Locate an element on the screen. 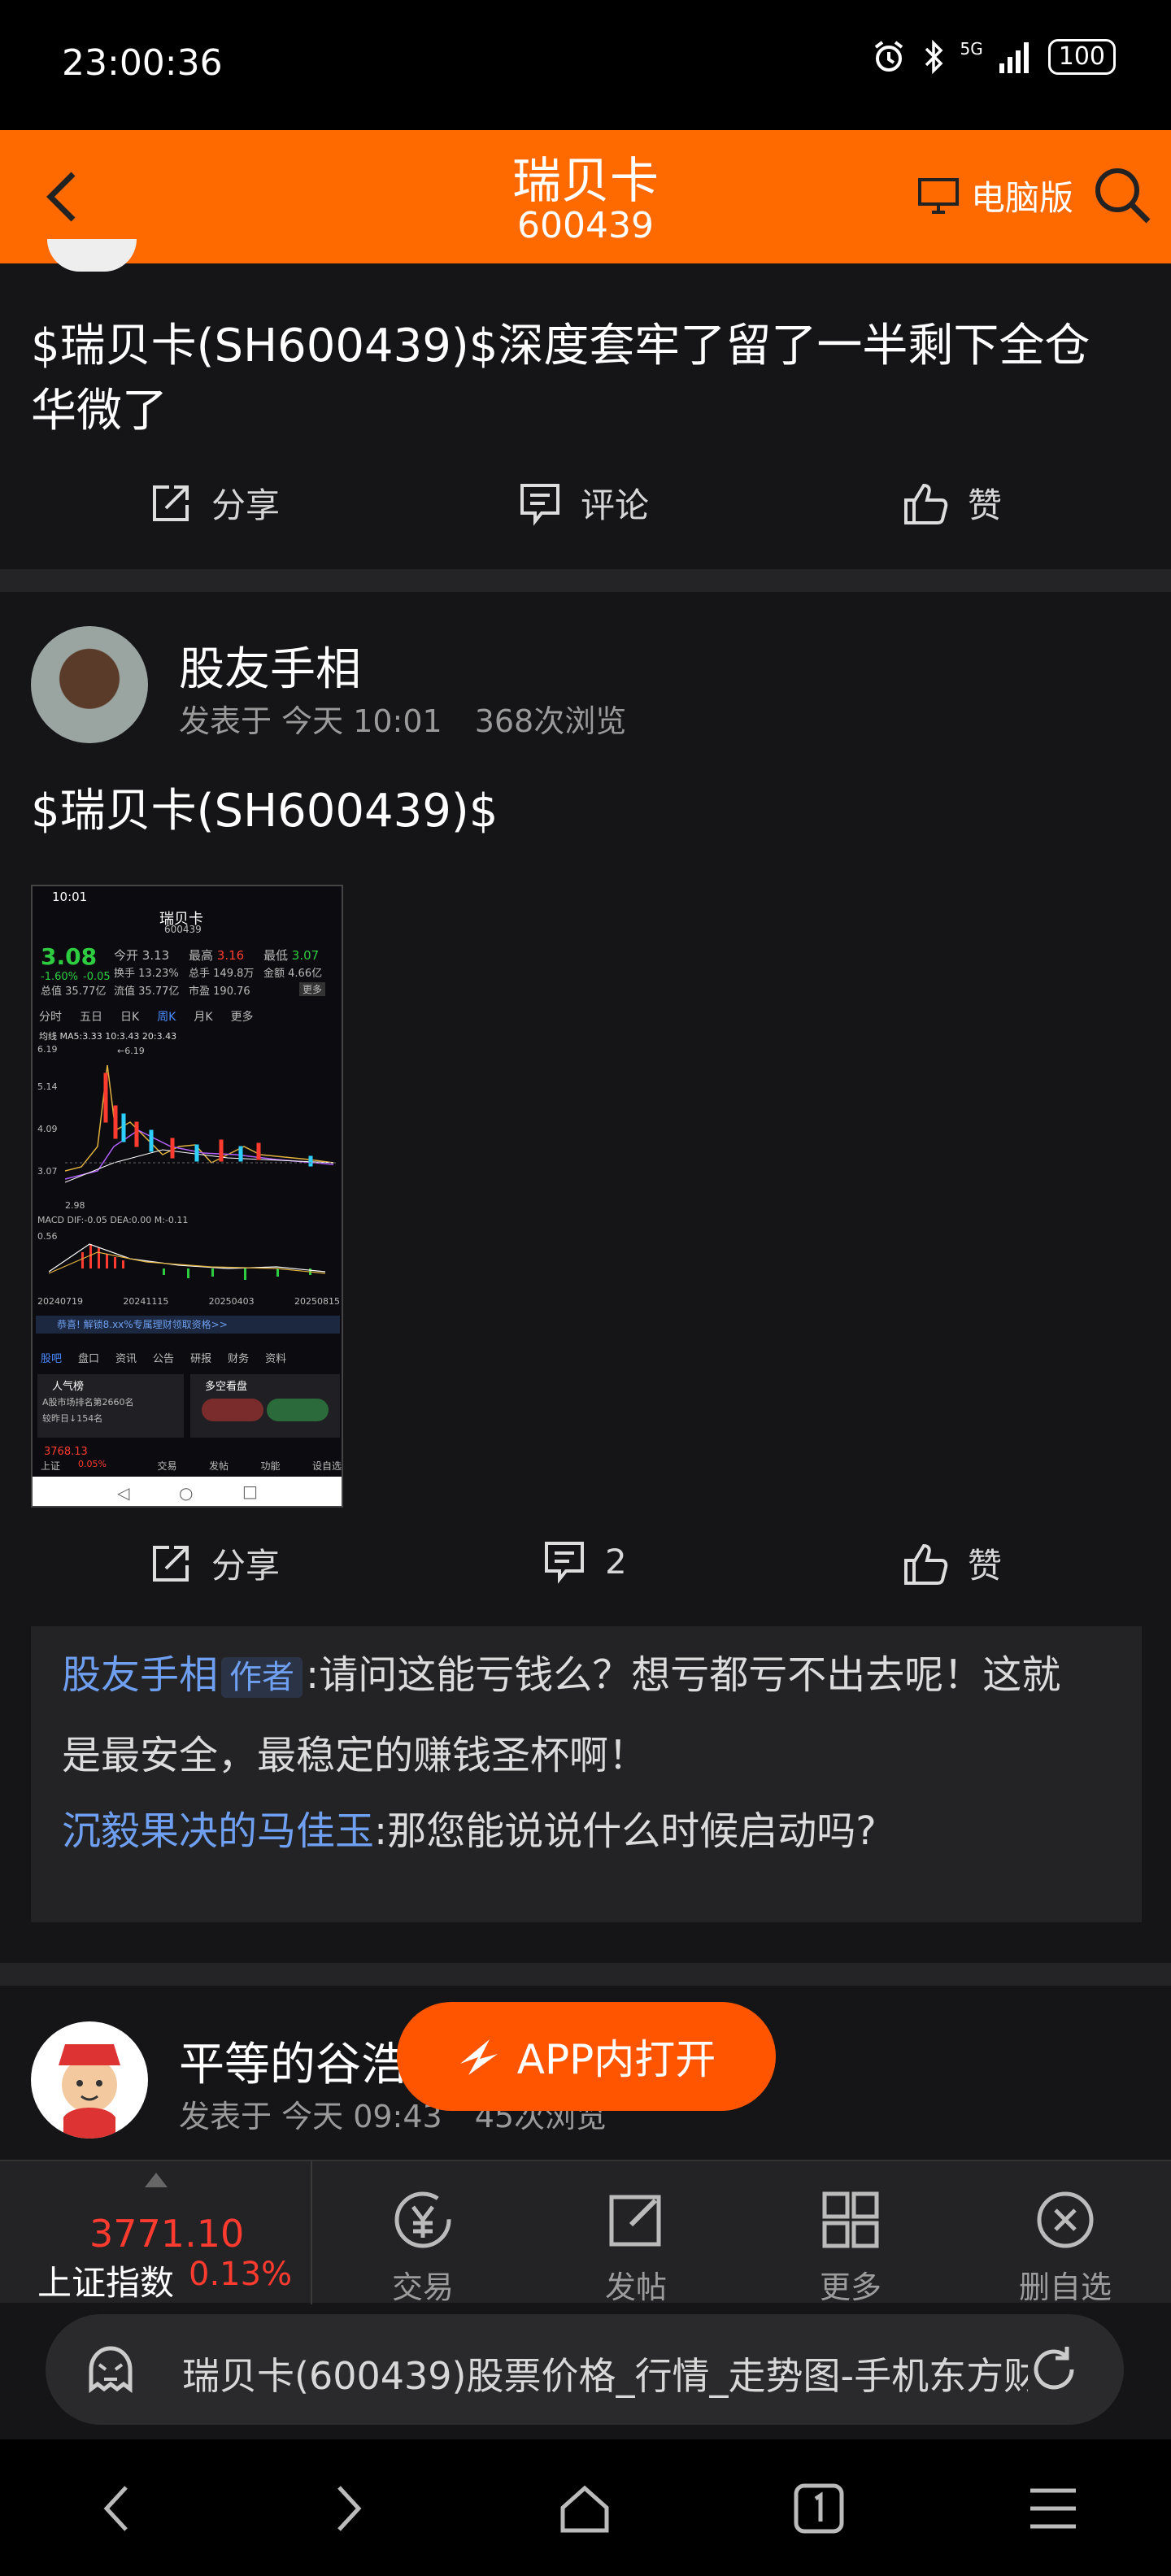 The width and height of the screenshot is (1171, 2576). shot-high: 最高 3.16 is located at coordinates (217, 956).